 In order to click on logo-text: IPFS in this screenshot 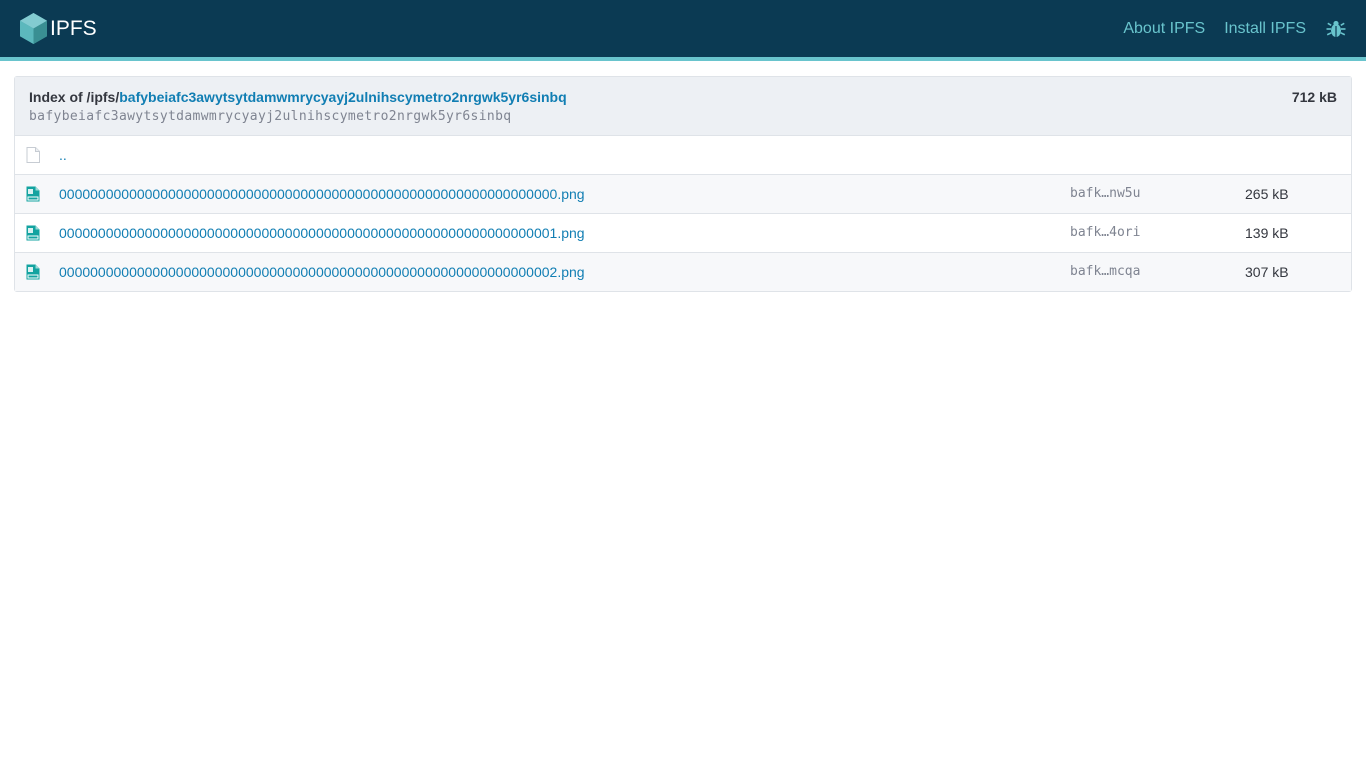, I will do `click(73, 28)`.